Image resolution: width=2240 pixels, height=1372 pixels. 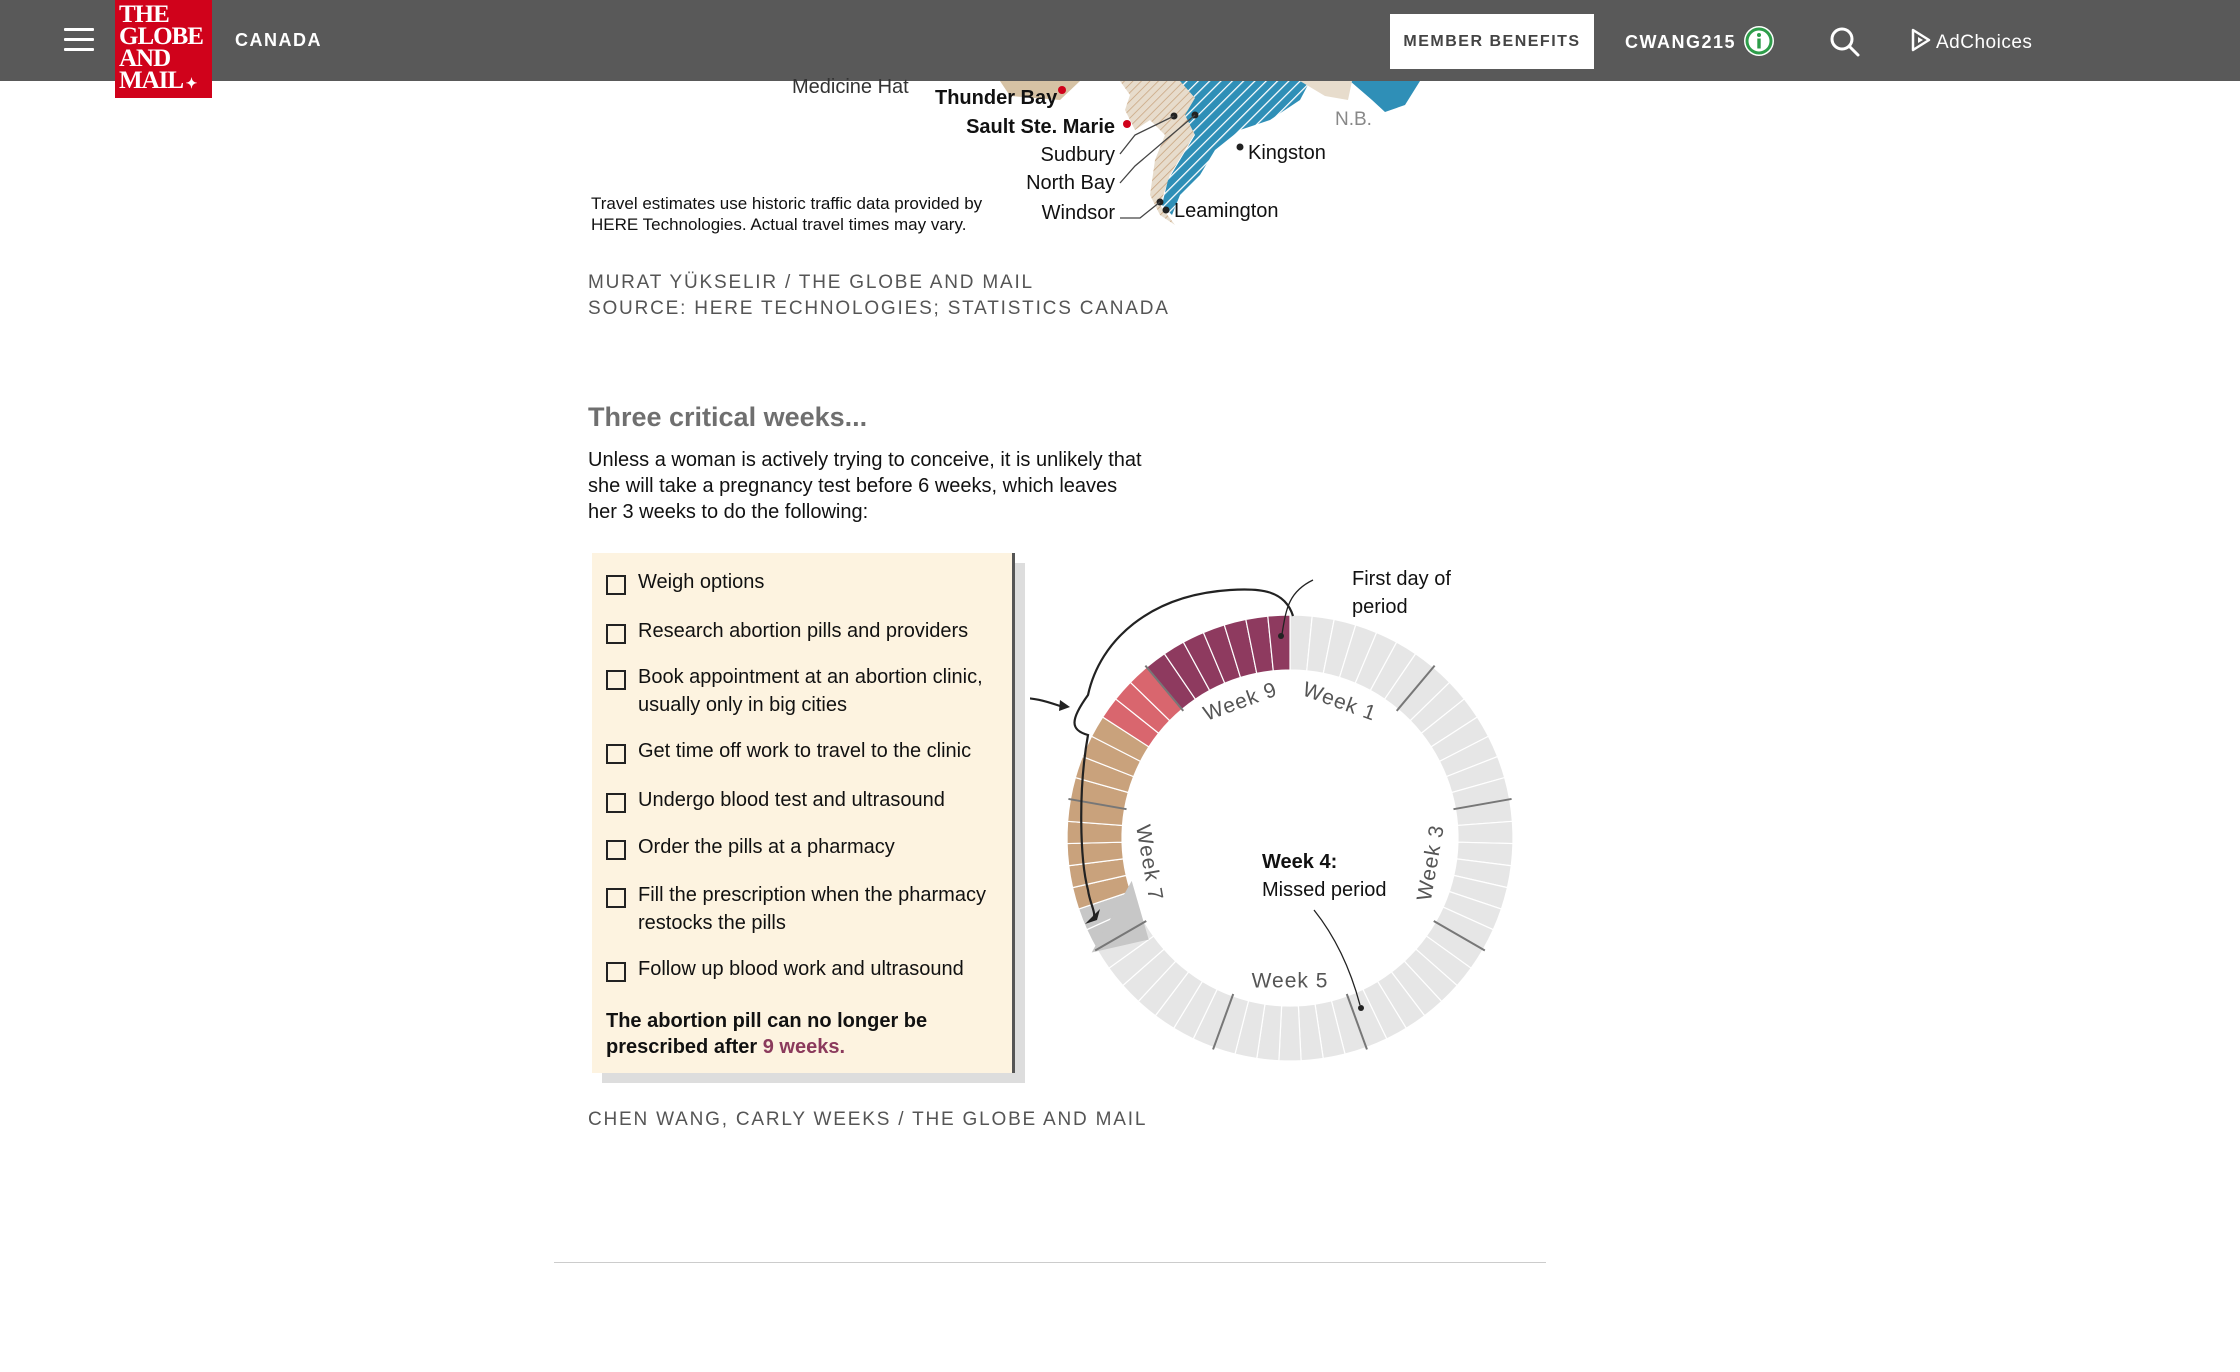 What do you see at coordinates (1845, 42) in the screenshot?
I see `search-icon` at bounding box center [1845, 42].